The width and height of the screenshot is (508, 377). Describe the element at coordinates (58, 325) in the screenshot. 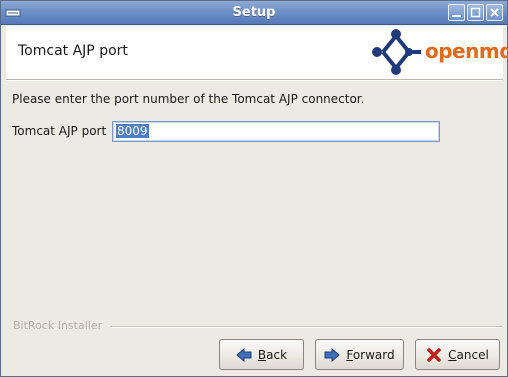

I see `installer-label: BitRock Installer` at that location.